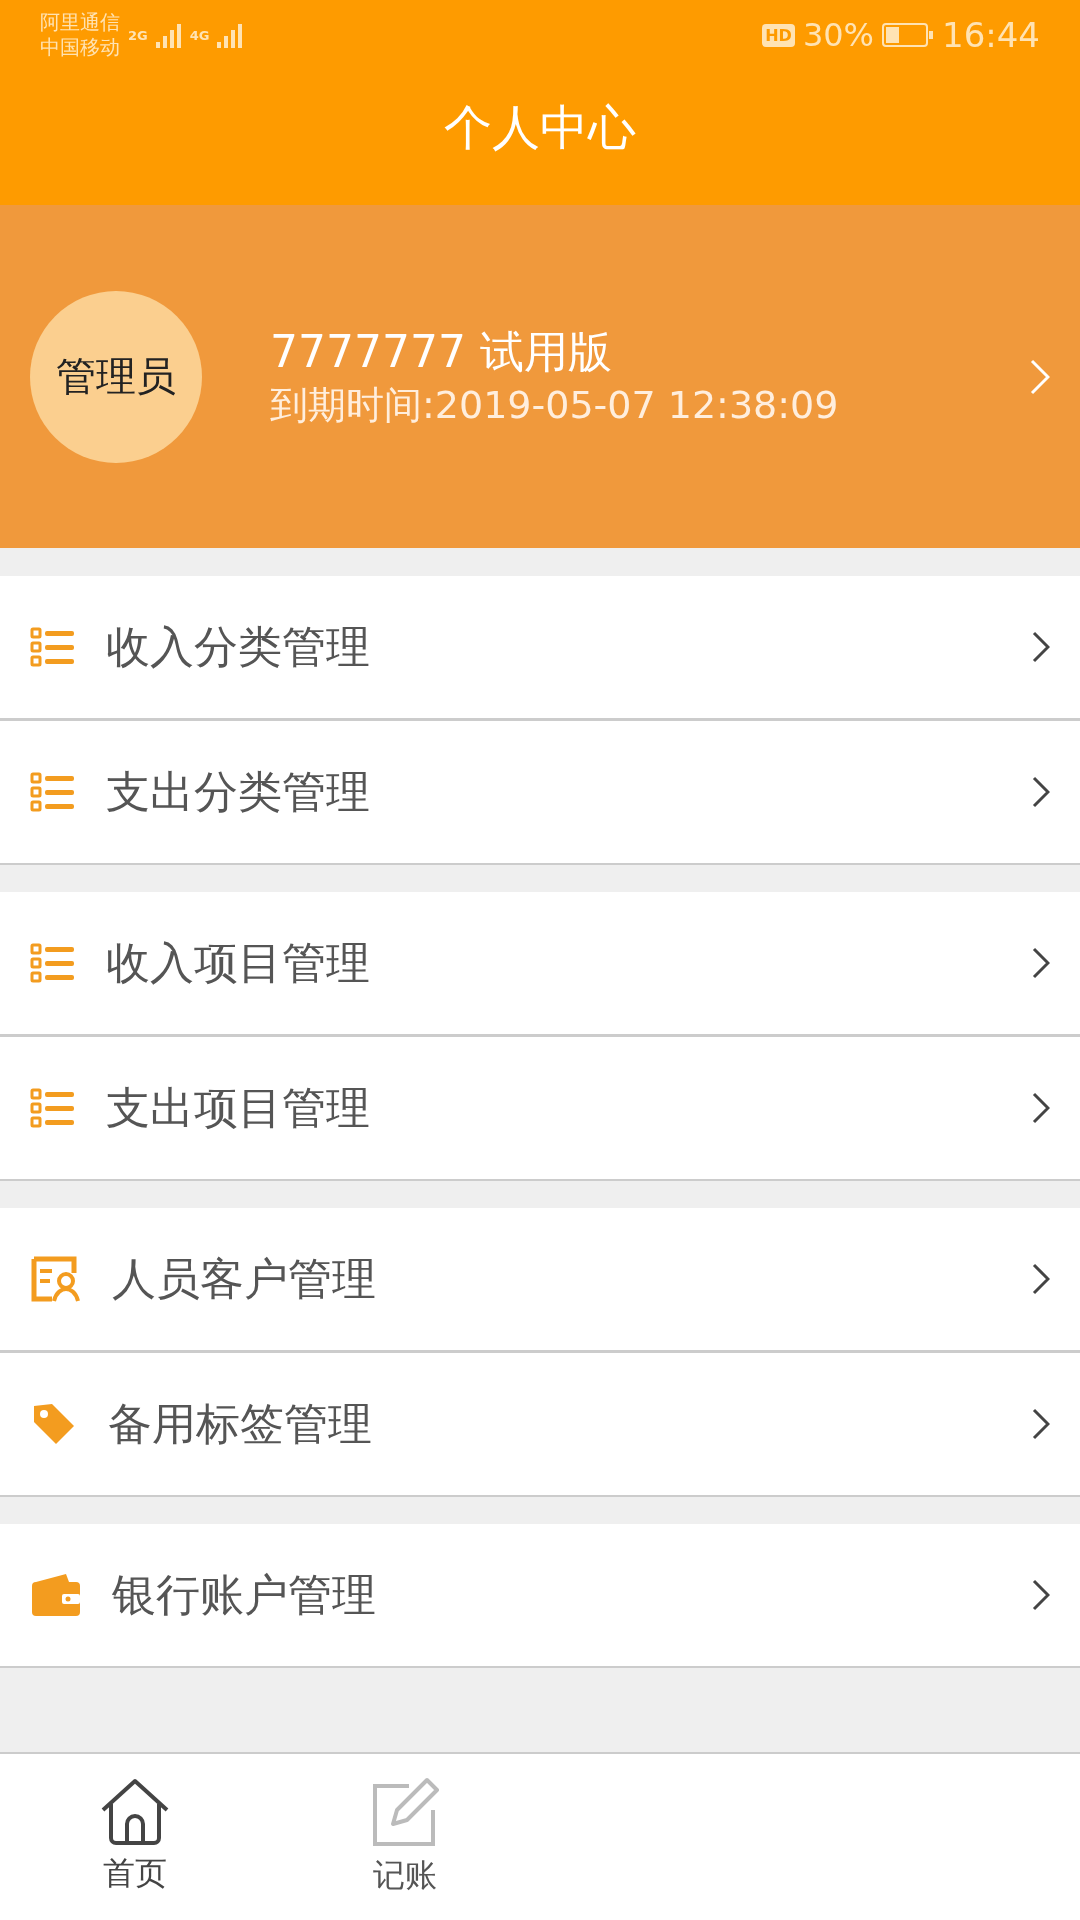 Image resolution: width=1080 pixels, height=1920 pixels. Describe the element at coordinates (244, 1594) in the screenshot. I see `menu-label: 银行账户管理` at that location.